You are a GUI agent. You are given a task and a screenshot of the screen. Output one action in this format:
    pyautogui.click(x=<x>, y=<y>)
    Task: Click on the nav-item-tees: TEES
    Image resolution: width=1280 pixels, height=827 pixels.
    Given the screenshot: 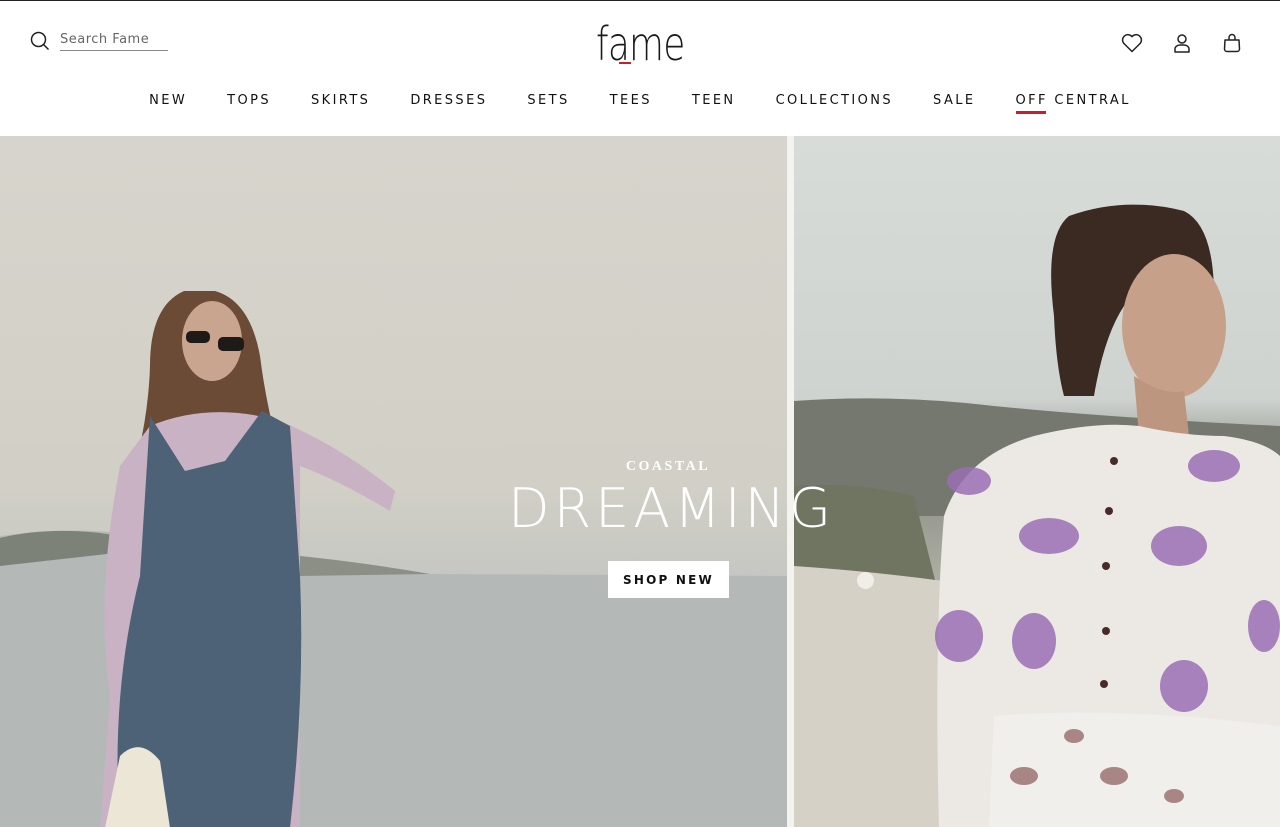 What is the action you would take?
    pyautogui.click(x=631, y=100)
    